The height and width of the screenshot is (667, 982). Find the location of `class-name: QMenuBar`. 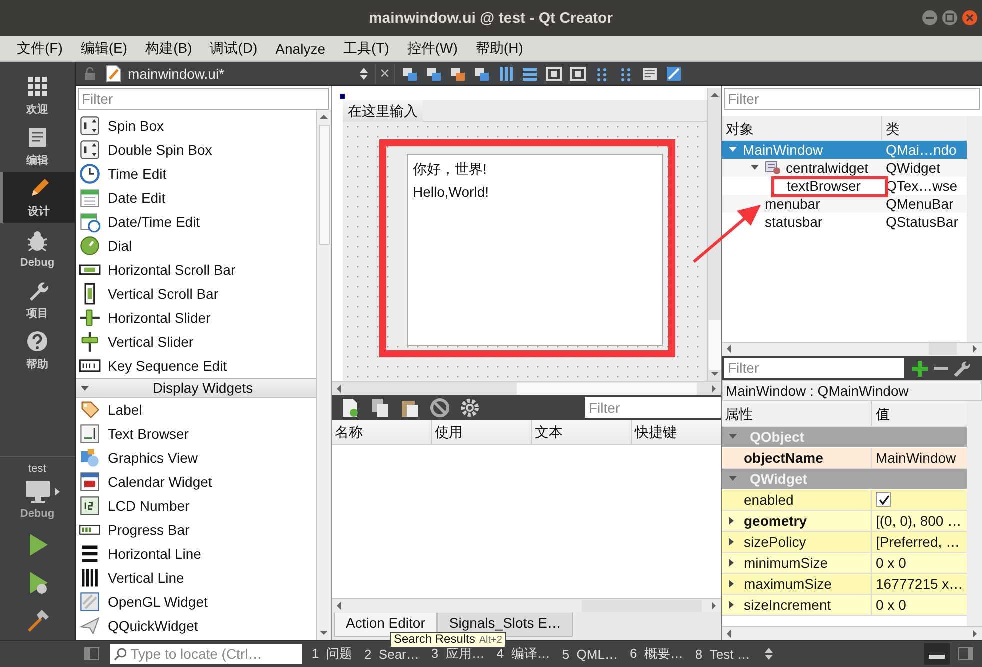

class-name: QMenuBar is located at coordinates (919, 204).